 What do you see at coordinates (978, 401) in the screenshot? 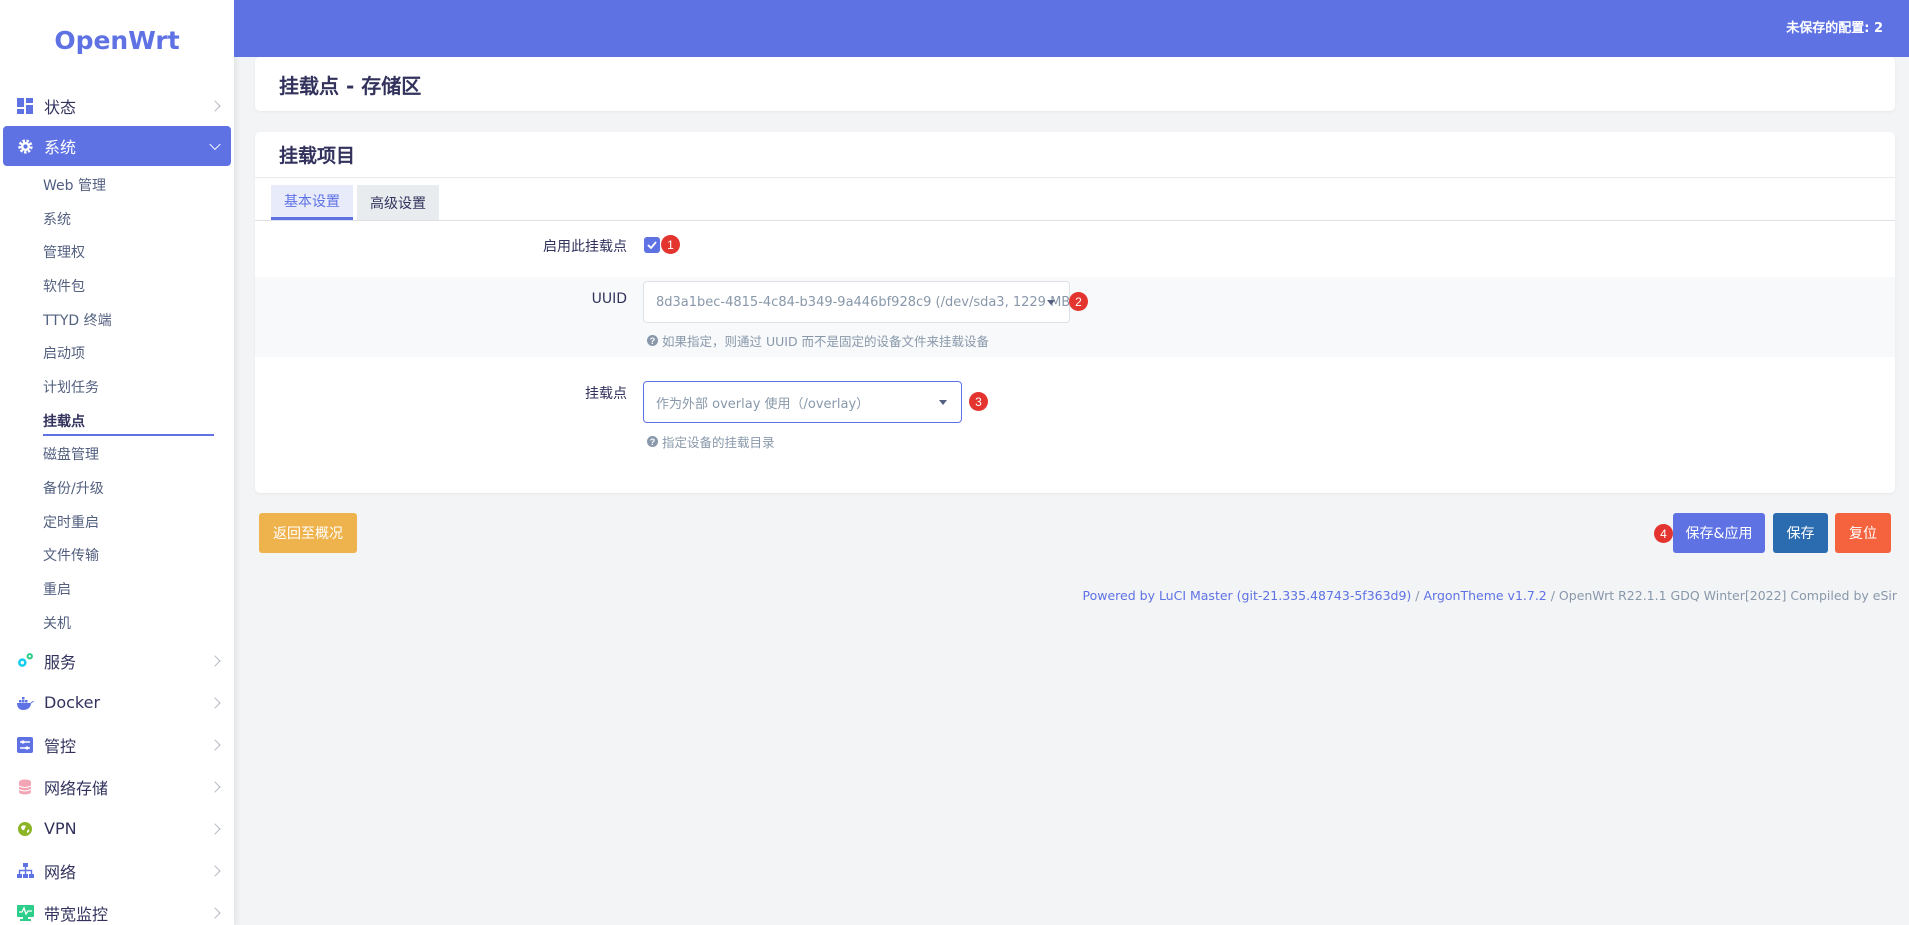
I see `annotation-badge: 3` at bounding box center [978, 401].